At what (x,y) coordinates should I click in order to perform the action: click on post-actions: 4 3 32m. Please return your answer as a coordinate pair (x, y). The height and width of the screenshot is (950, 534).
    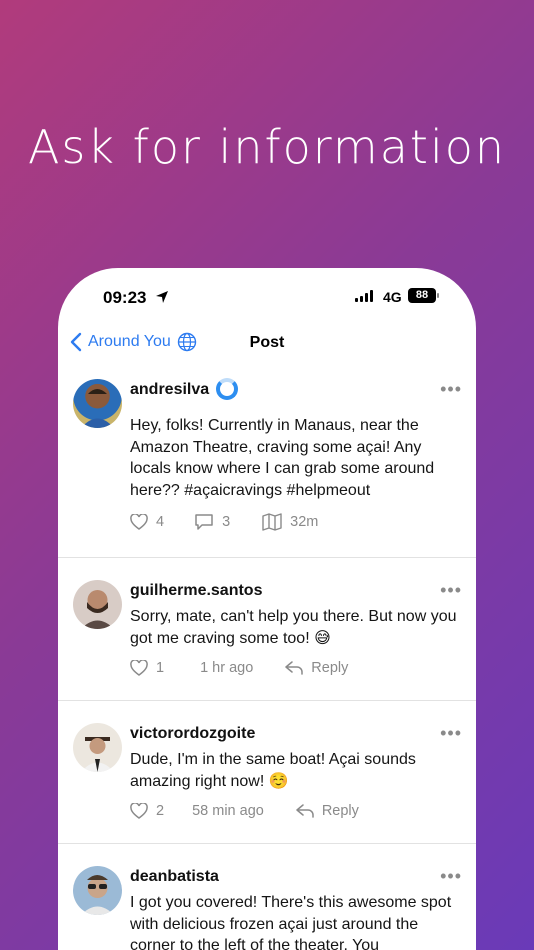
    Looking at the image, I should click on (224, 522).